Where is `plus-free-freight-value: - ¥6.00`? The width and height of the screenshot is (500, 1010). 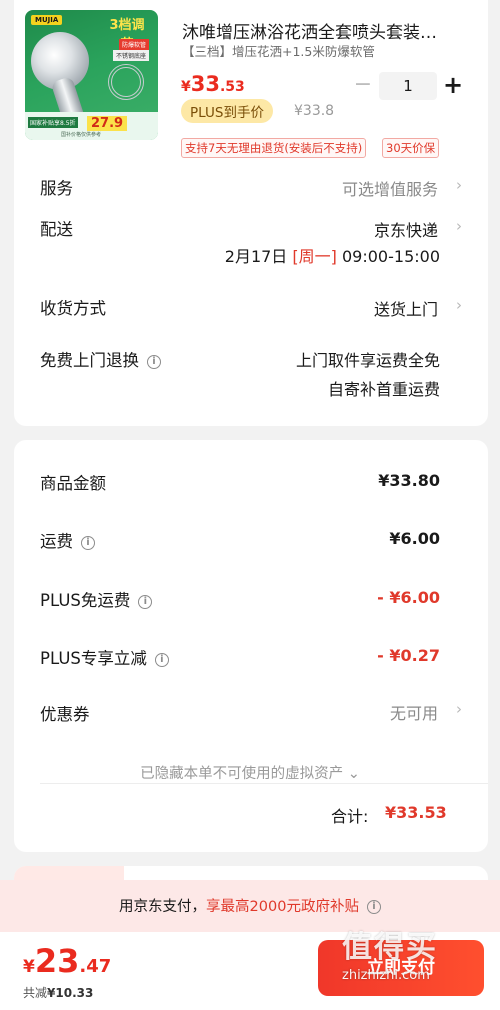 plus-free-freight-value: - ¥6.00 is located at coordinates (408, 597).